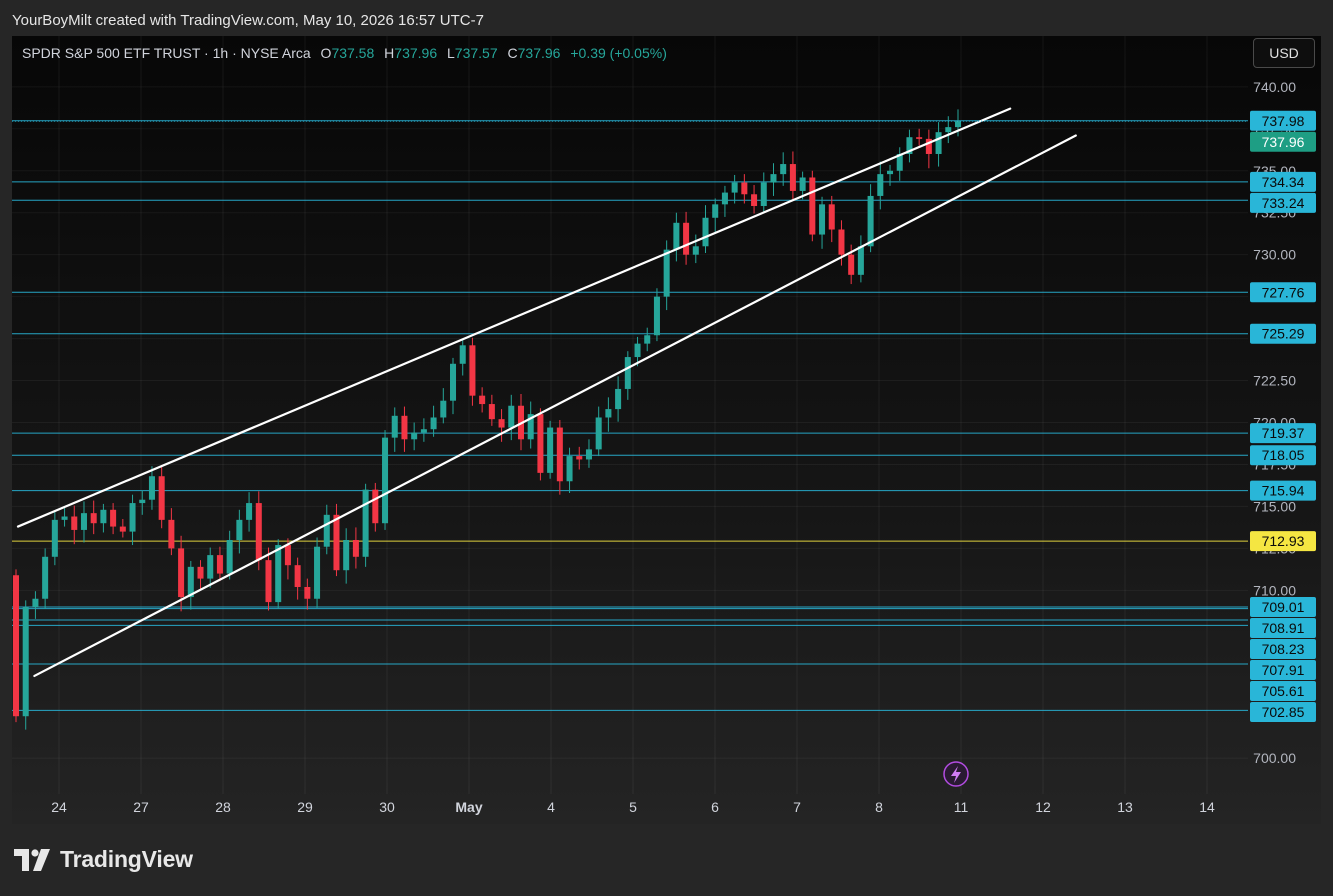  I want to click on x-axis-tick-label: 27, so click(141, 807).